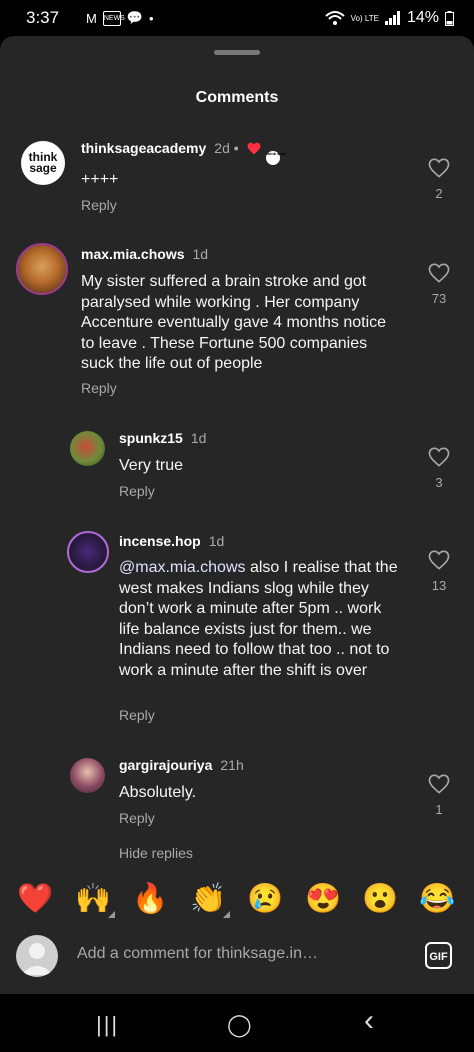 The image size is (474, 1052). I want to click on like-count: 73, so click(439, 298).